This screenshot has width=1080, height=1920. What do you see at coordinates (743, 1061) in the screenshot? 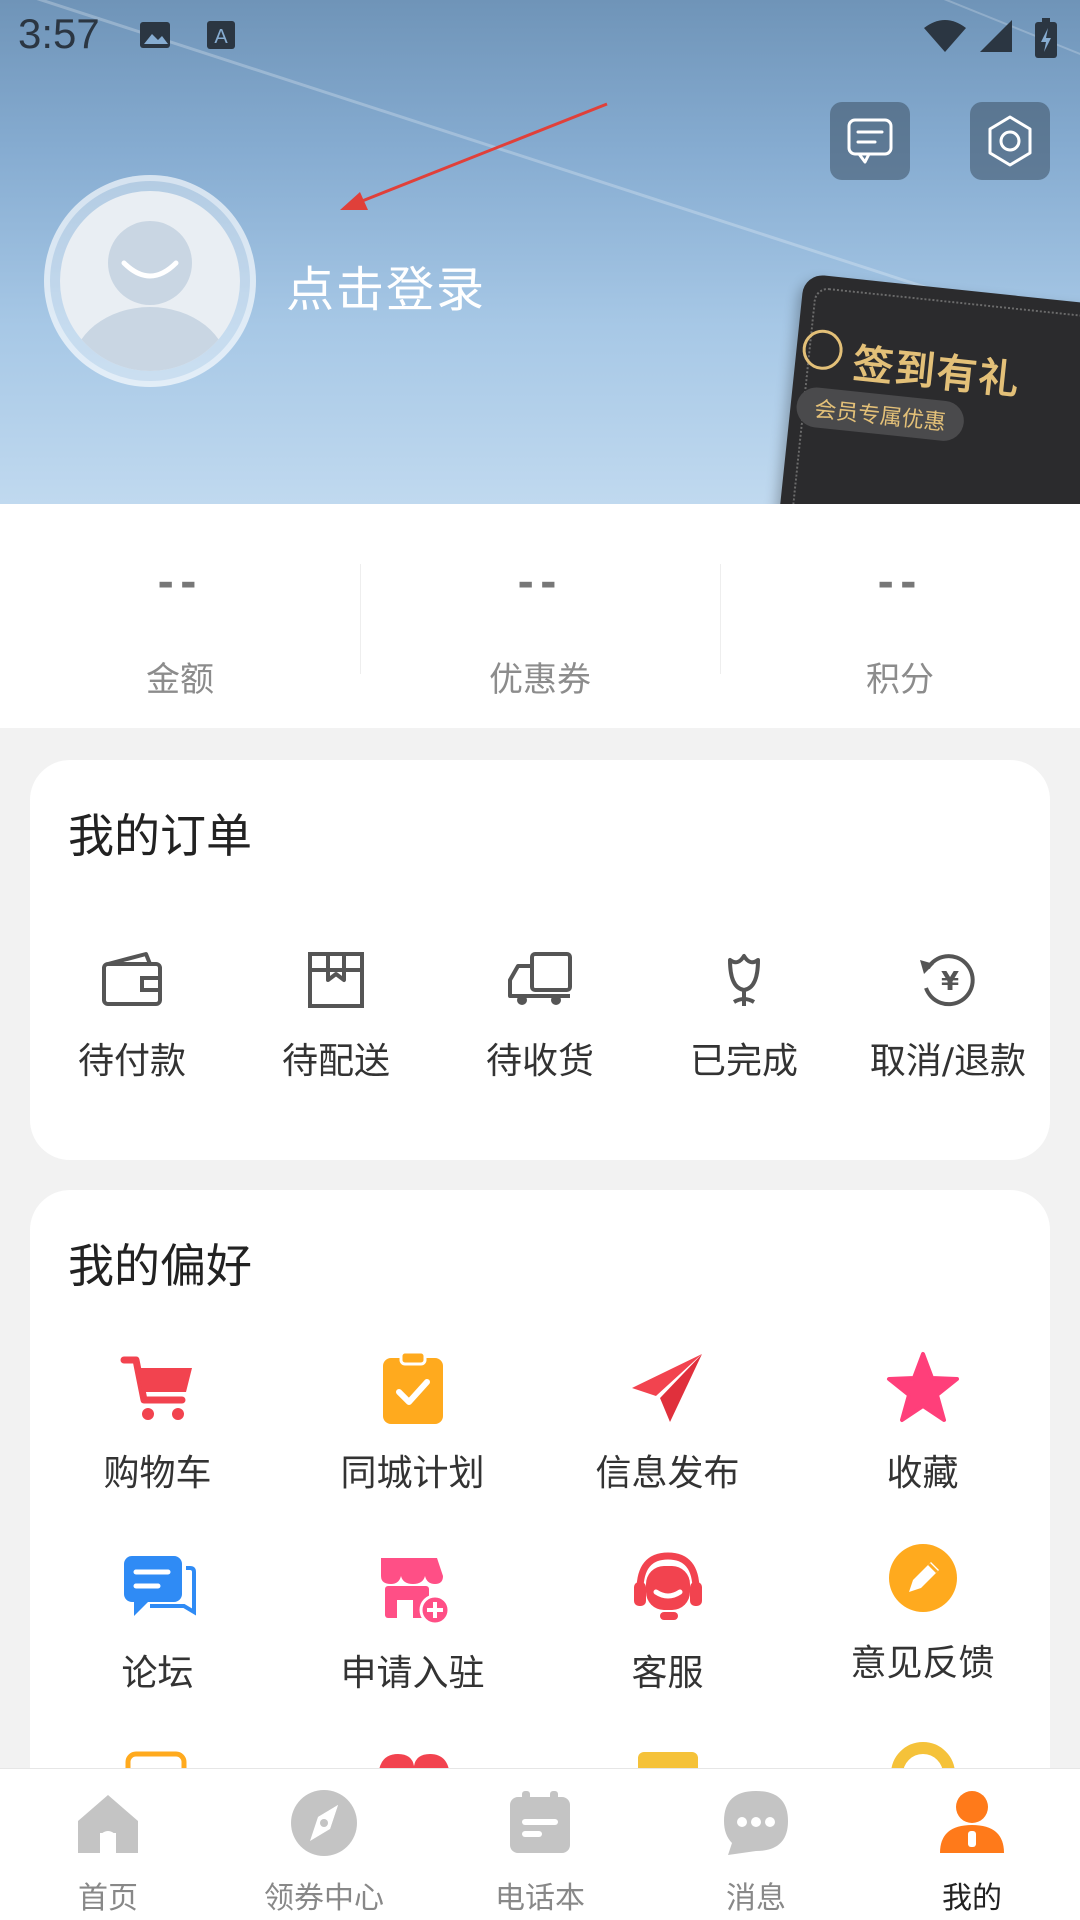
I see `order-completed-label: 已完成` at bounding box center [743, 1061].